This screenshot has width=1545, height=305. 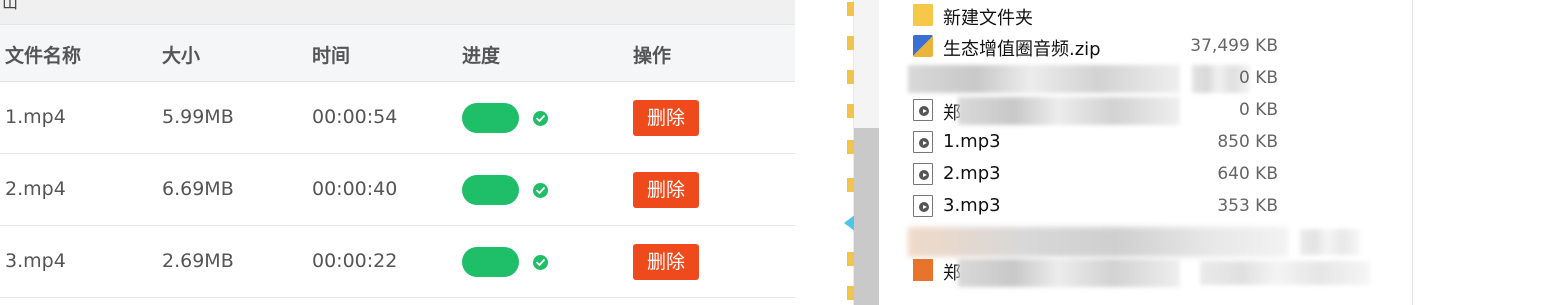 I want to click on navigation-pane, so click(x=847, y=152).